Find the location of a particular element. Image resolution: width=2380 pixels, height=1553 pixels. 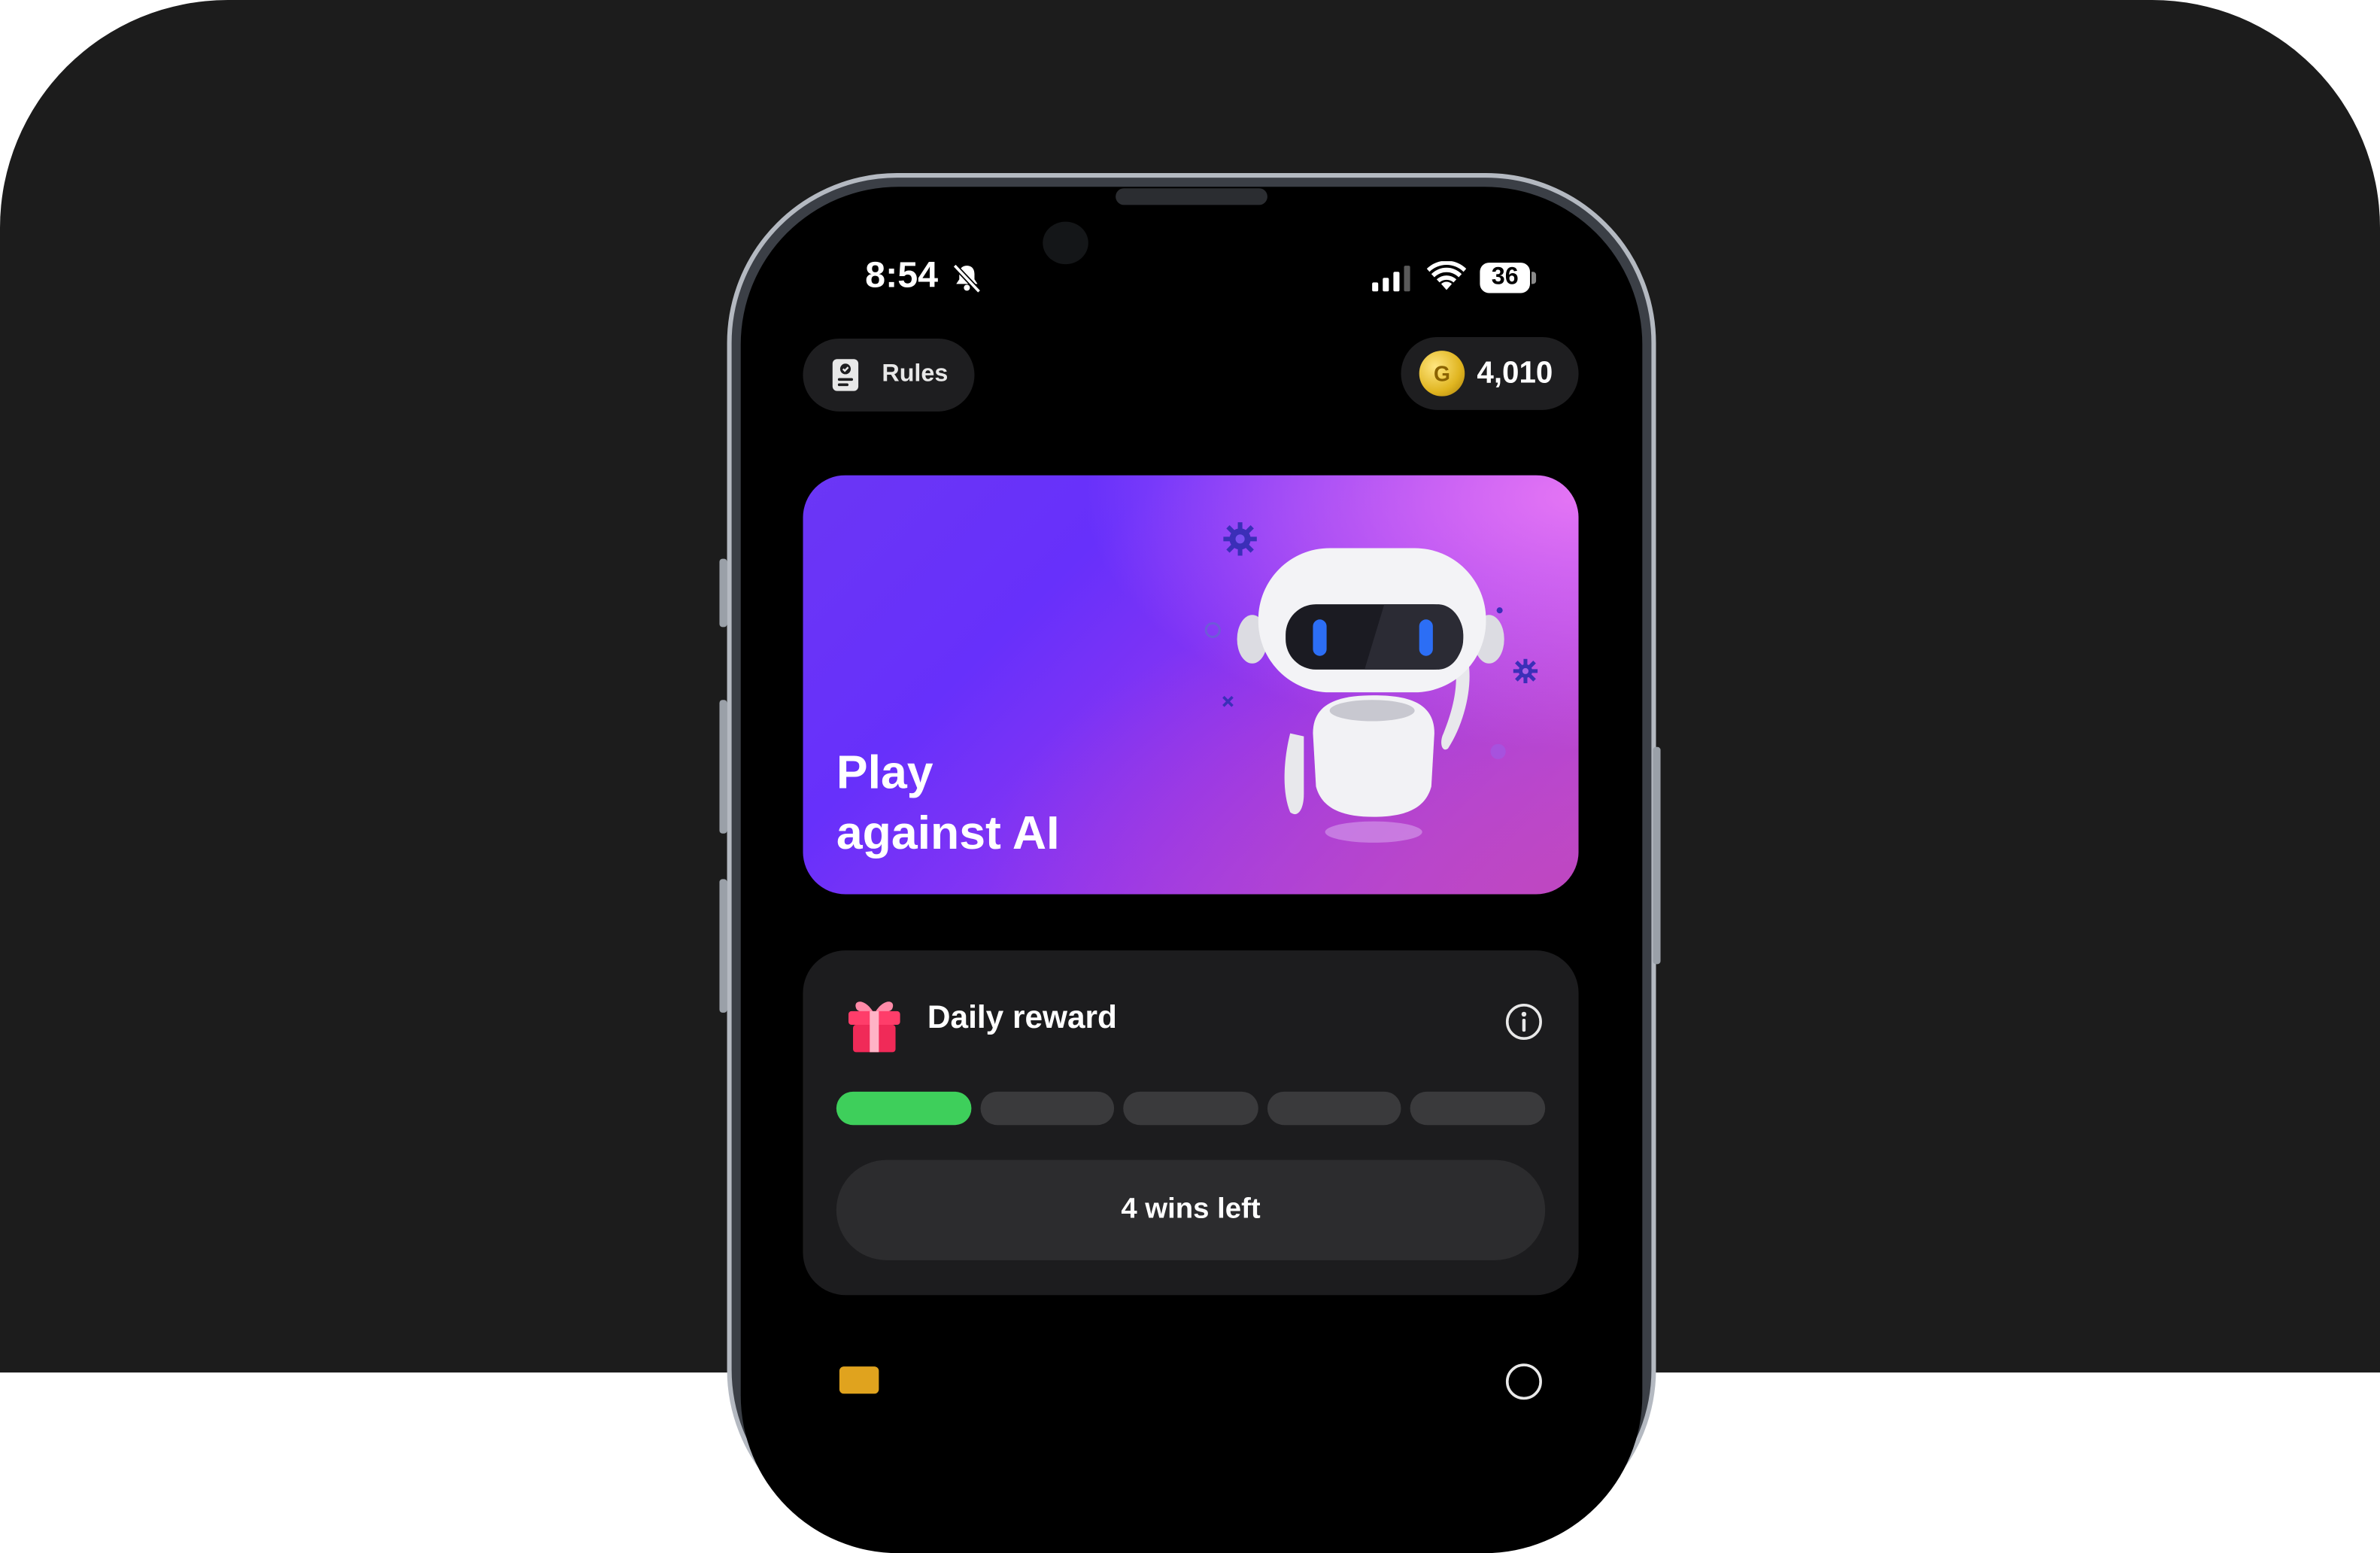

bell-slash-icon is located at coordinates (967, 278).